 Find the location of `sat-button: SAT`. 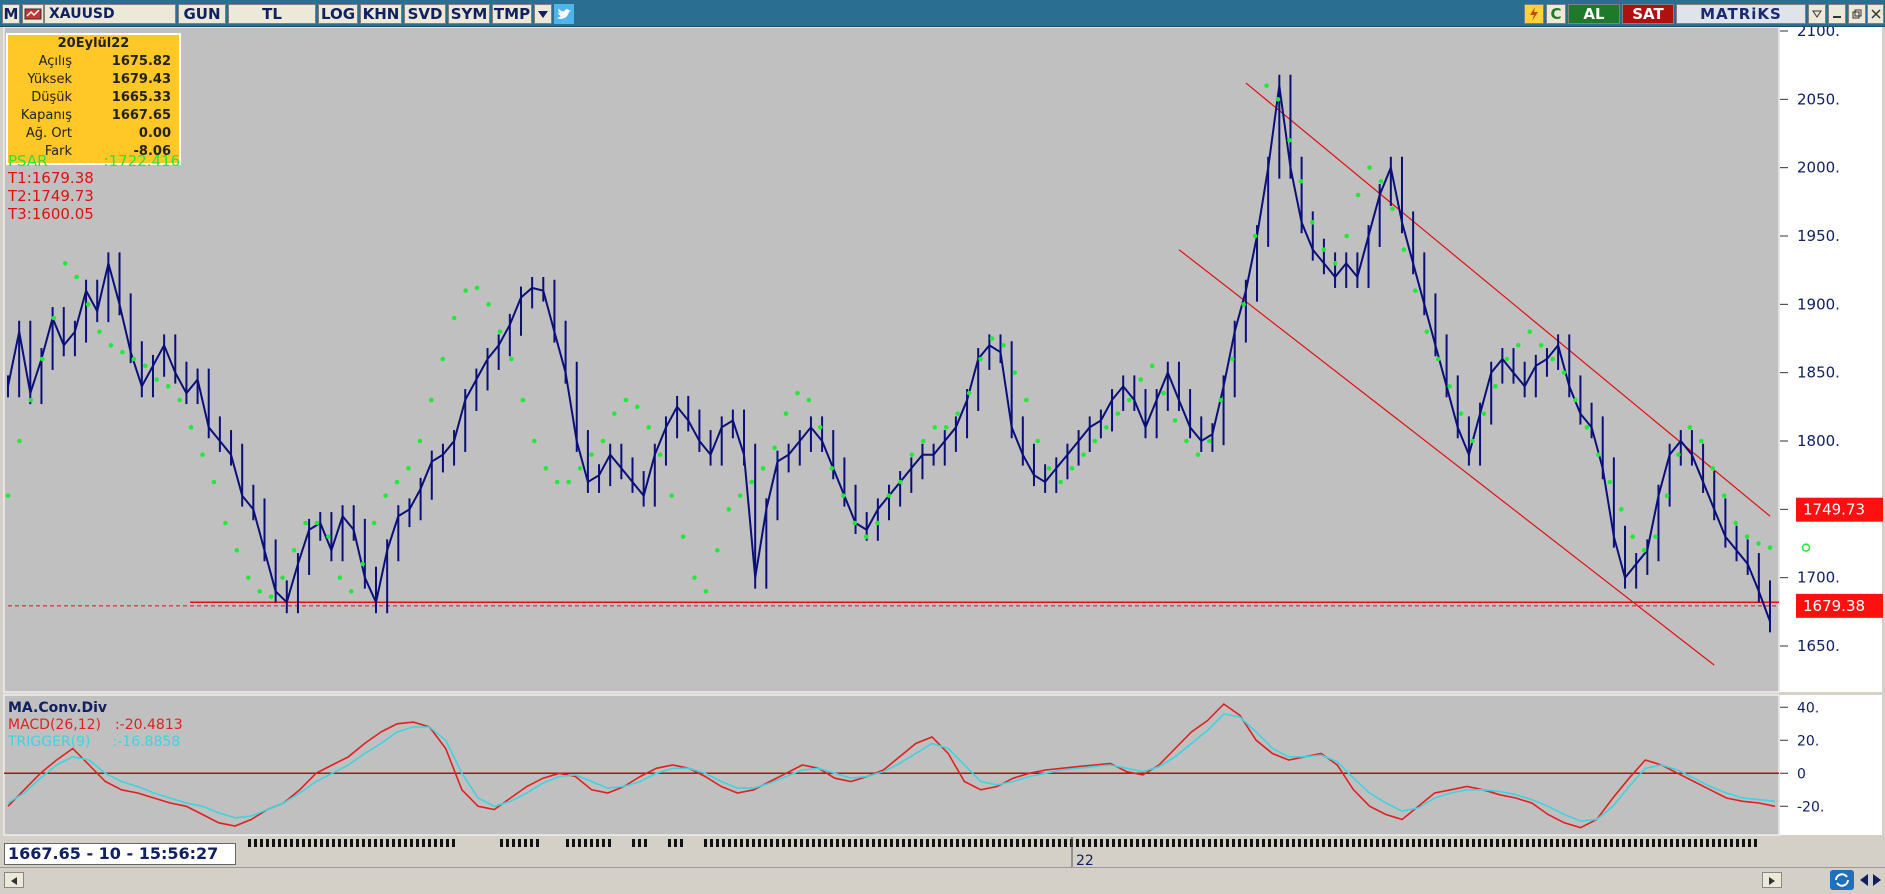

sat-button: SAT is located at coordinates (1648, 14).